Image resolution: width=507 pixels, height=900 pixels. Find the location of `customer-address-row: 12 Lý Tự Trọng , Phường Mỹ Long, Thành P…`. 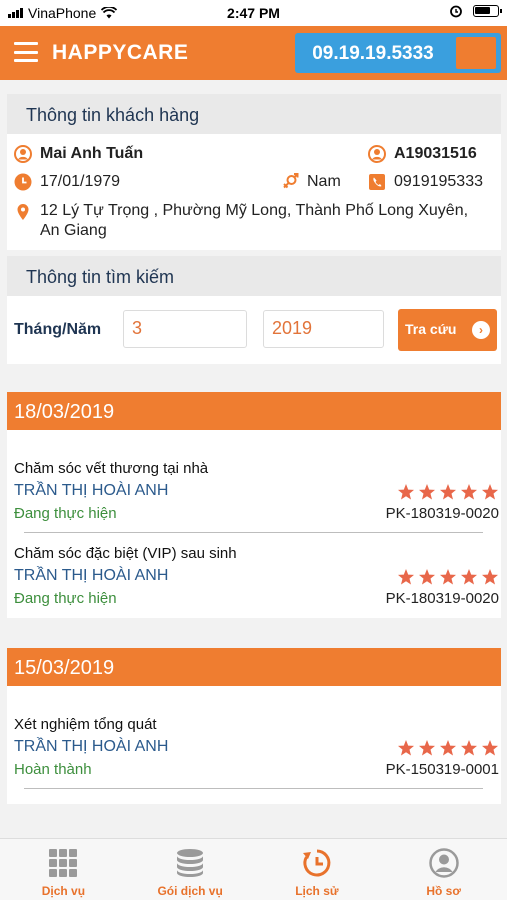

customer-address-row: 12 Lý Tự Trọng , Phường Mỹ Long, Thành P… is located at coordinates (249, 221).